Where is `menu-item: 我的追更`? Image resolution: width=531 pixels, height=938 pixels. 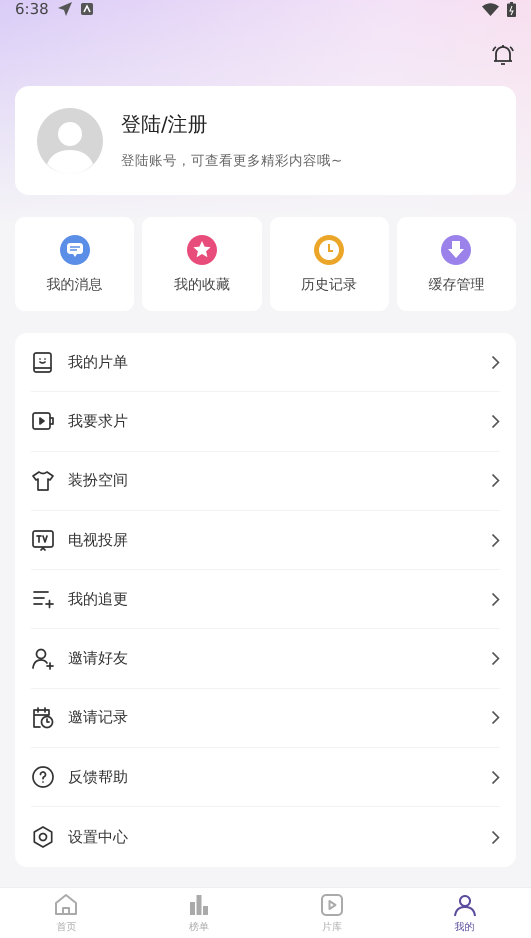
menu-item: 我的追更 is located at coordinates (265, 600).